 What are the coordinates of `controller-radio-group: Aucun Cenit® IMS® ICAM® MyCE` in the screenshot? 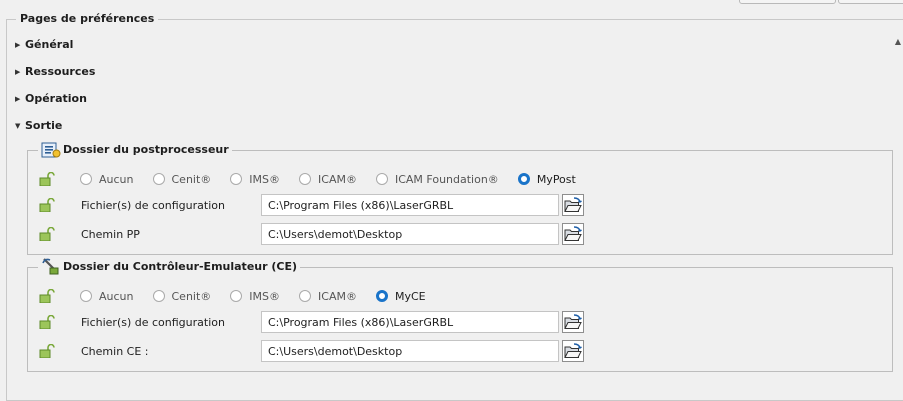 It's located at (262, 296).